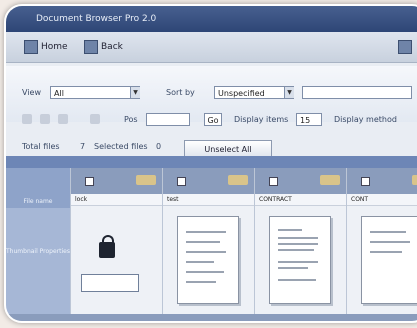 The height and width of the screenshot is (328, 417). I want to click on back-icon, so click(91, 47).